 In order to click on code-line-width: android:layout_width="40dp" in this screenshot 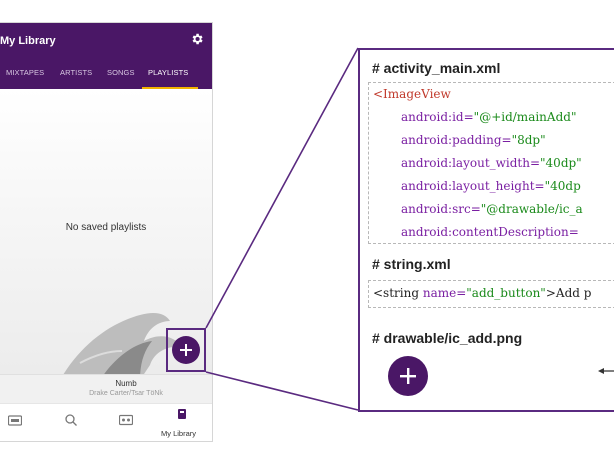, I will do `click(491, 163)`.